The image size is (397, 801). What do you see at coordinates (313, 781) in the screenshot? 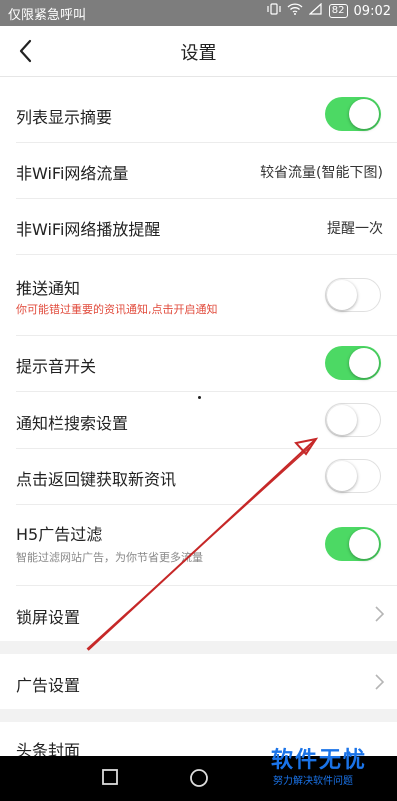
I see `watermark-subtitle: 努力解决软件问题` at bounding box center [313, 781].